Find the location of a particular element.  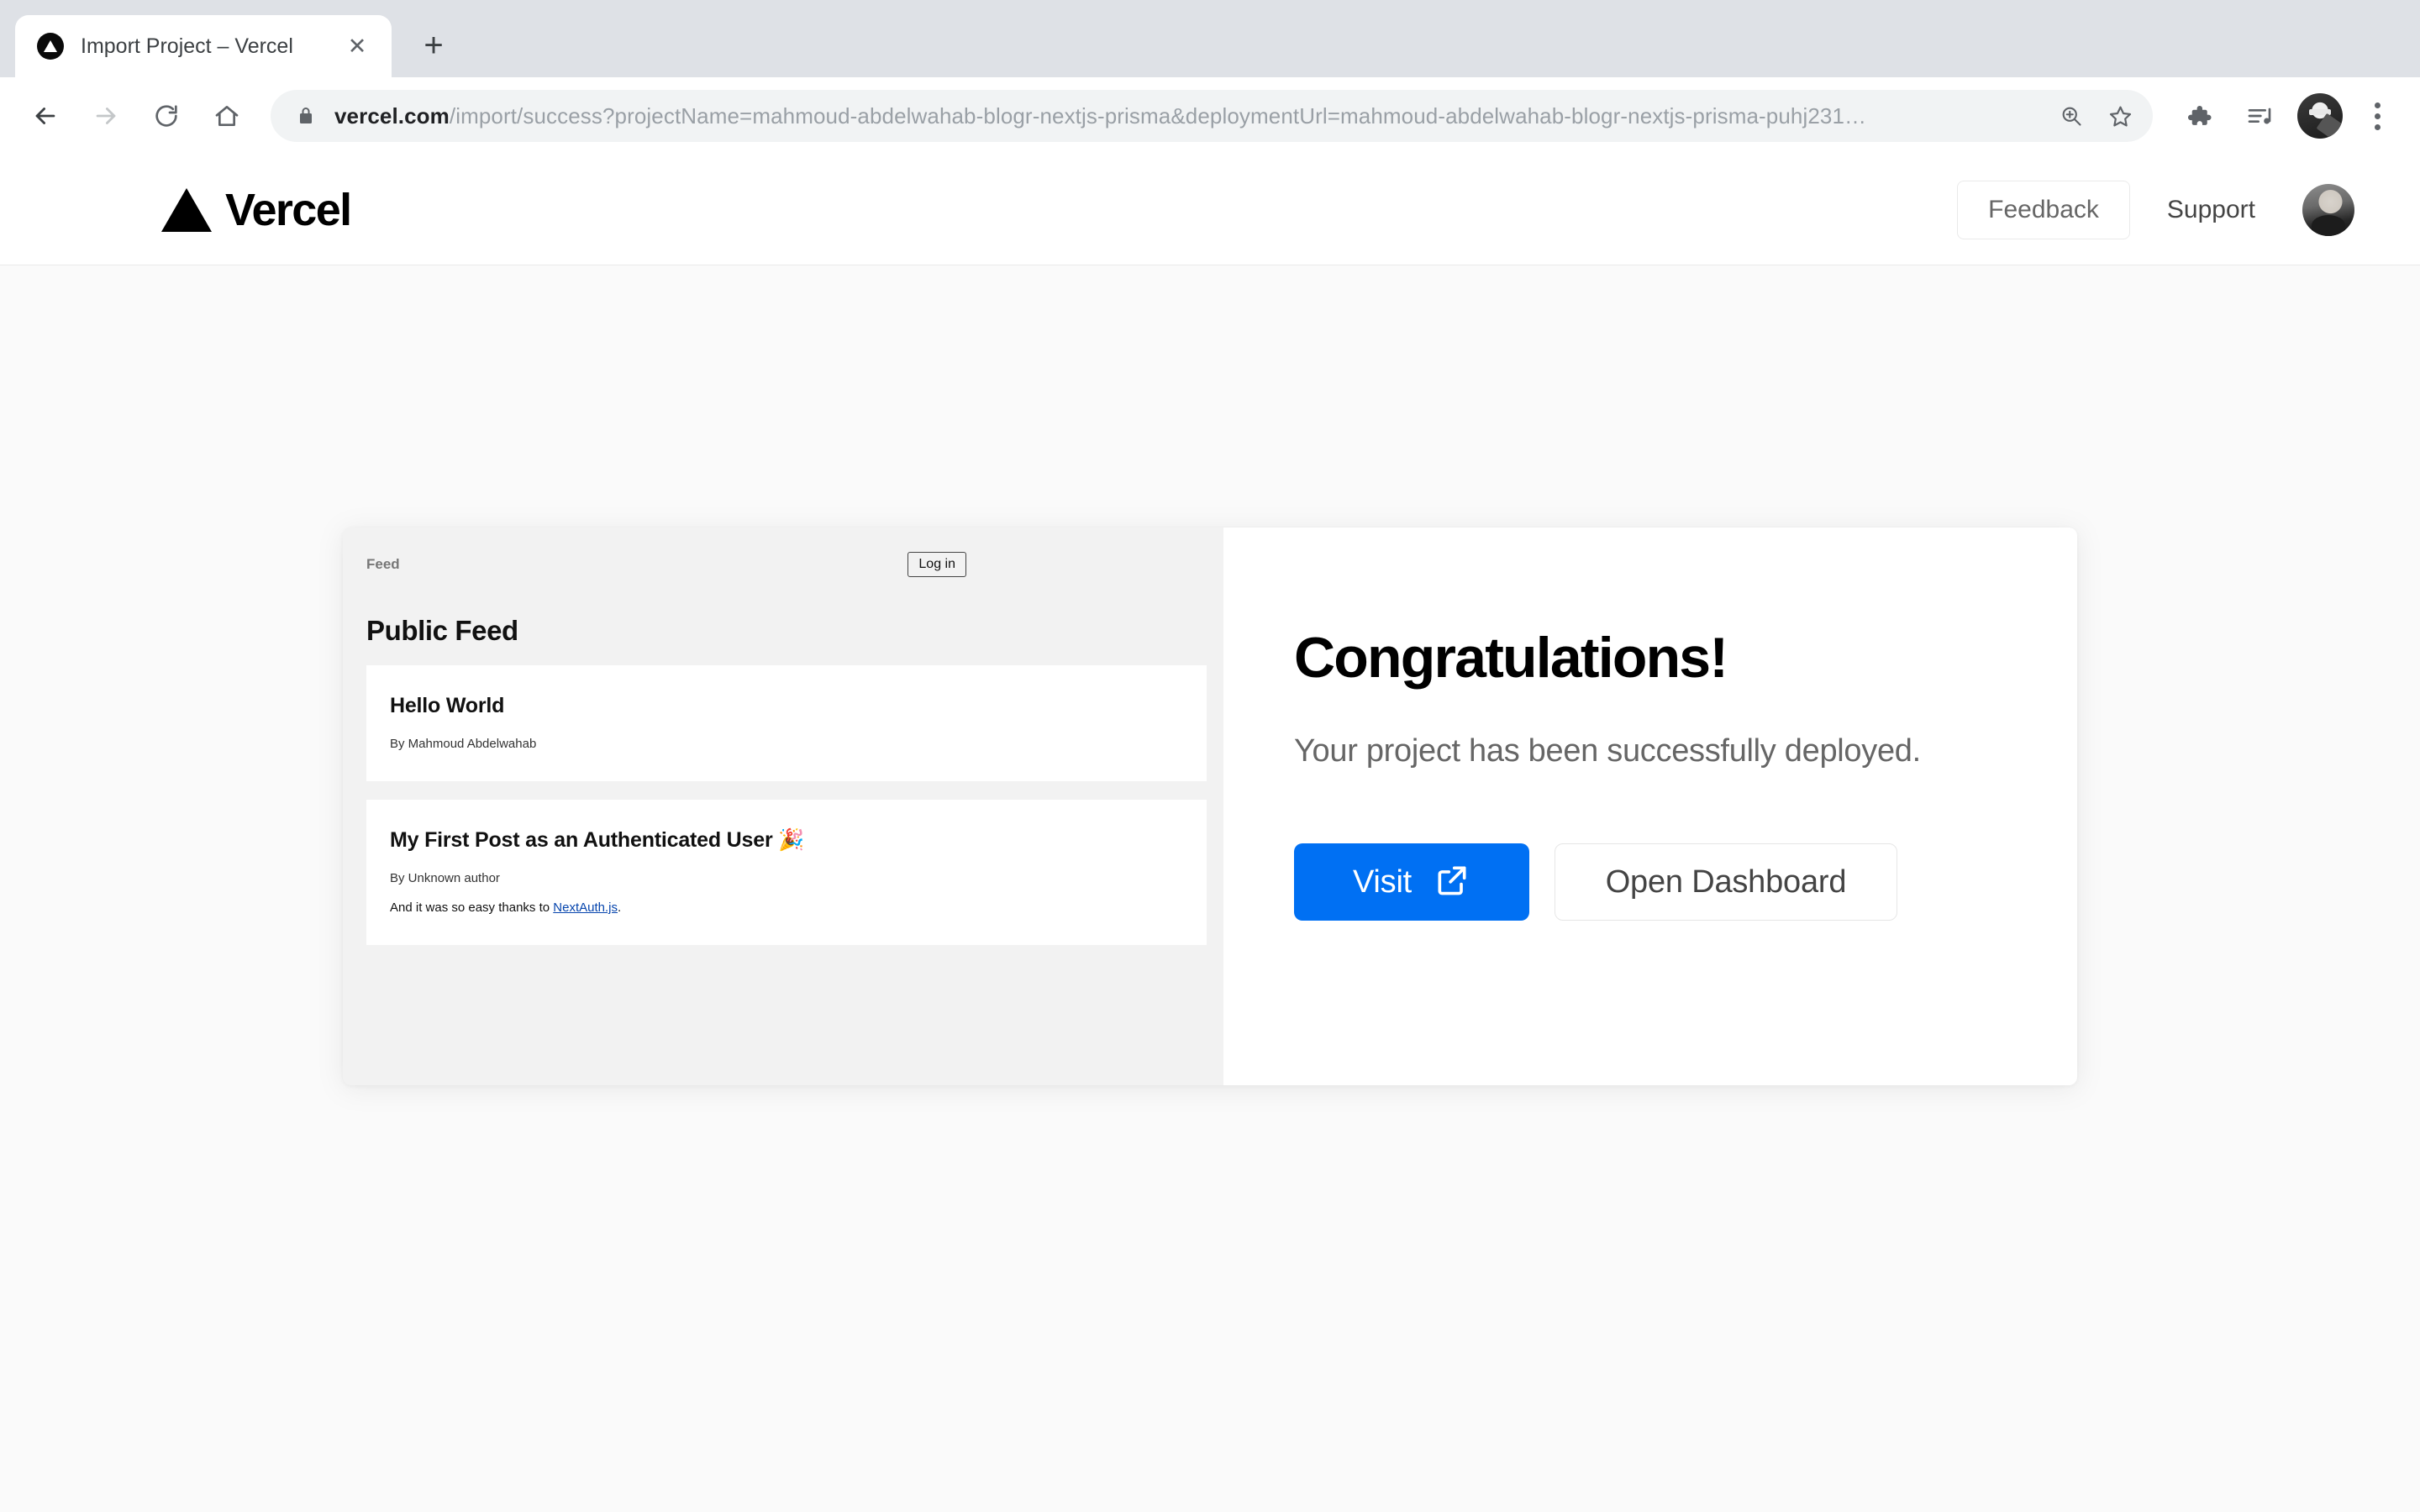

external-link-icon is located at coordinates (1452, 882).